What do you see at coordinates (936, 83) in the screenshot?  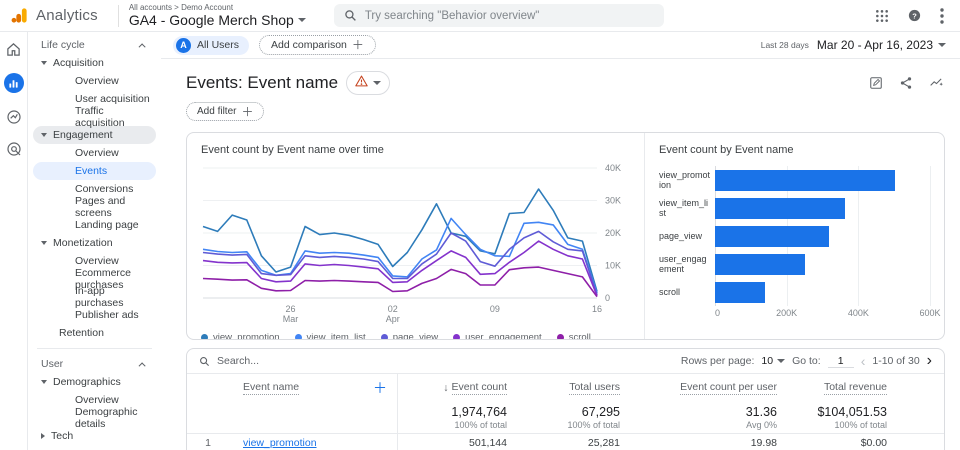 I see `insights-icon` at bounding box center [936, 83].